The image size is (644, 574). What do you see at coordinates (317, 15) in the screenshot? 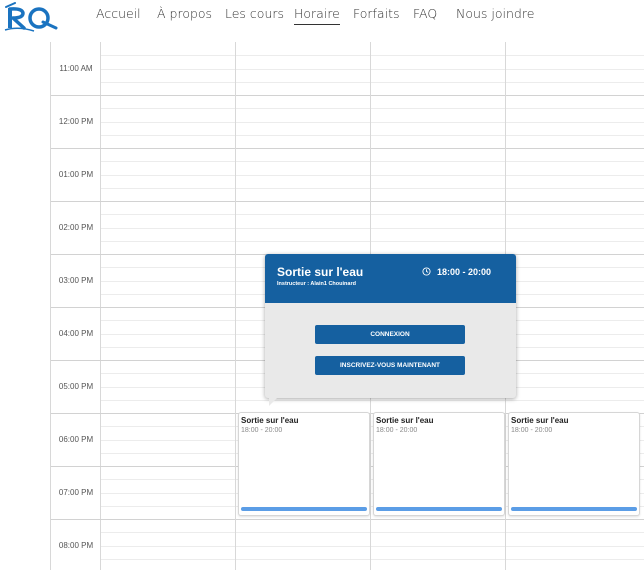
I see `nav-horaire: Horaire` at bounding box center [317, 15].